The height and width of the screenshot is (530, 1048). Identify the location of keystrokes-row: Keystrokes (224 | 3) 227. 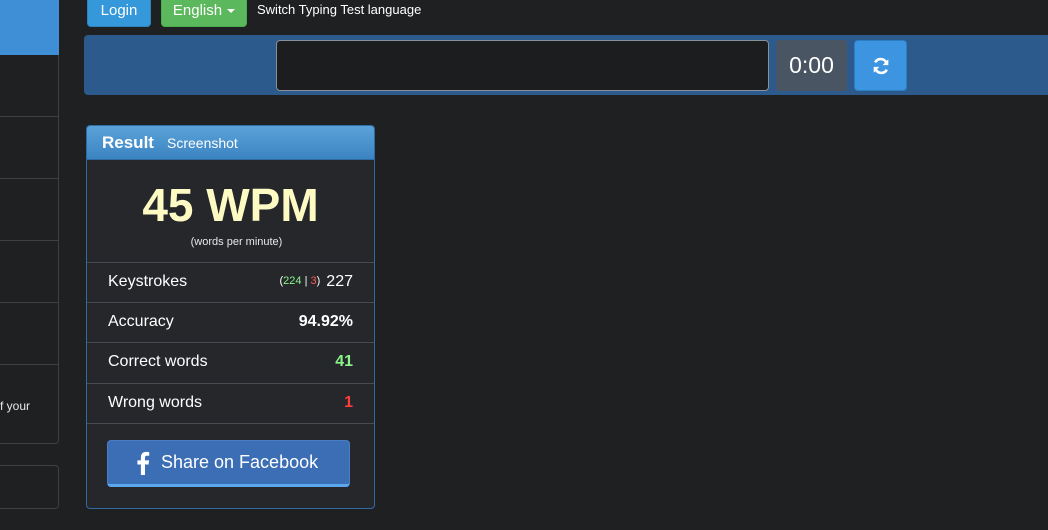
(230, 282).